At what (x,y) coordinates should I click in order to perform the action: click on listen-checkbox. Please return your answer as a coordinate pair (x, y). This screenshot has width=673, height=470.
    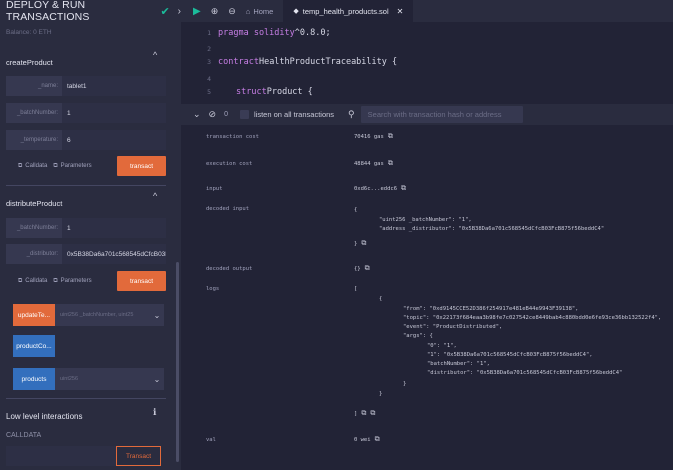
    Looking at the image, I should click on (244, 114).